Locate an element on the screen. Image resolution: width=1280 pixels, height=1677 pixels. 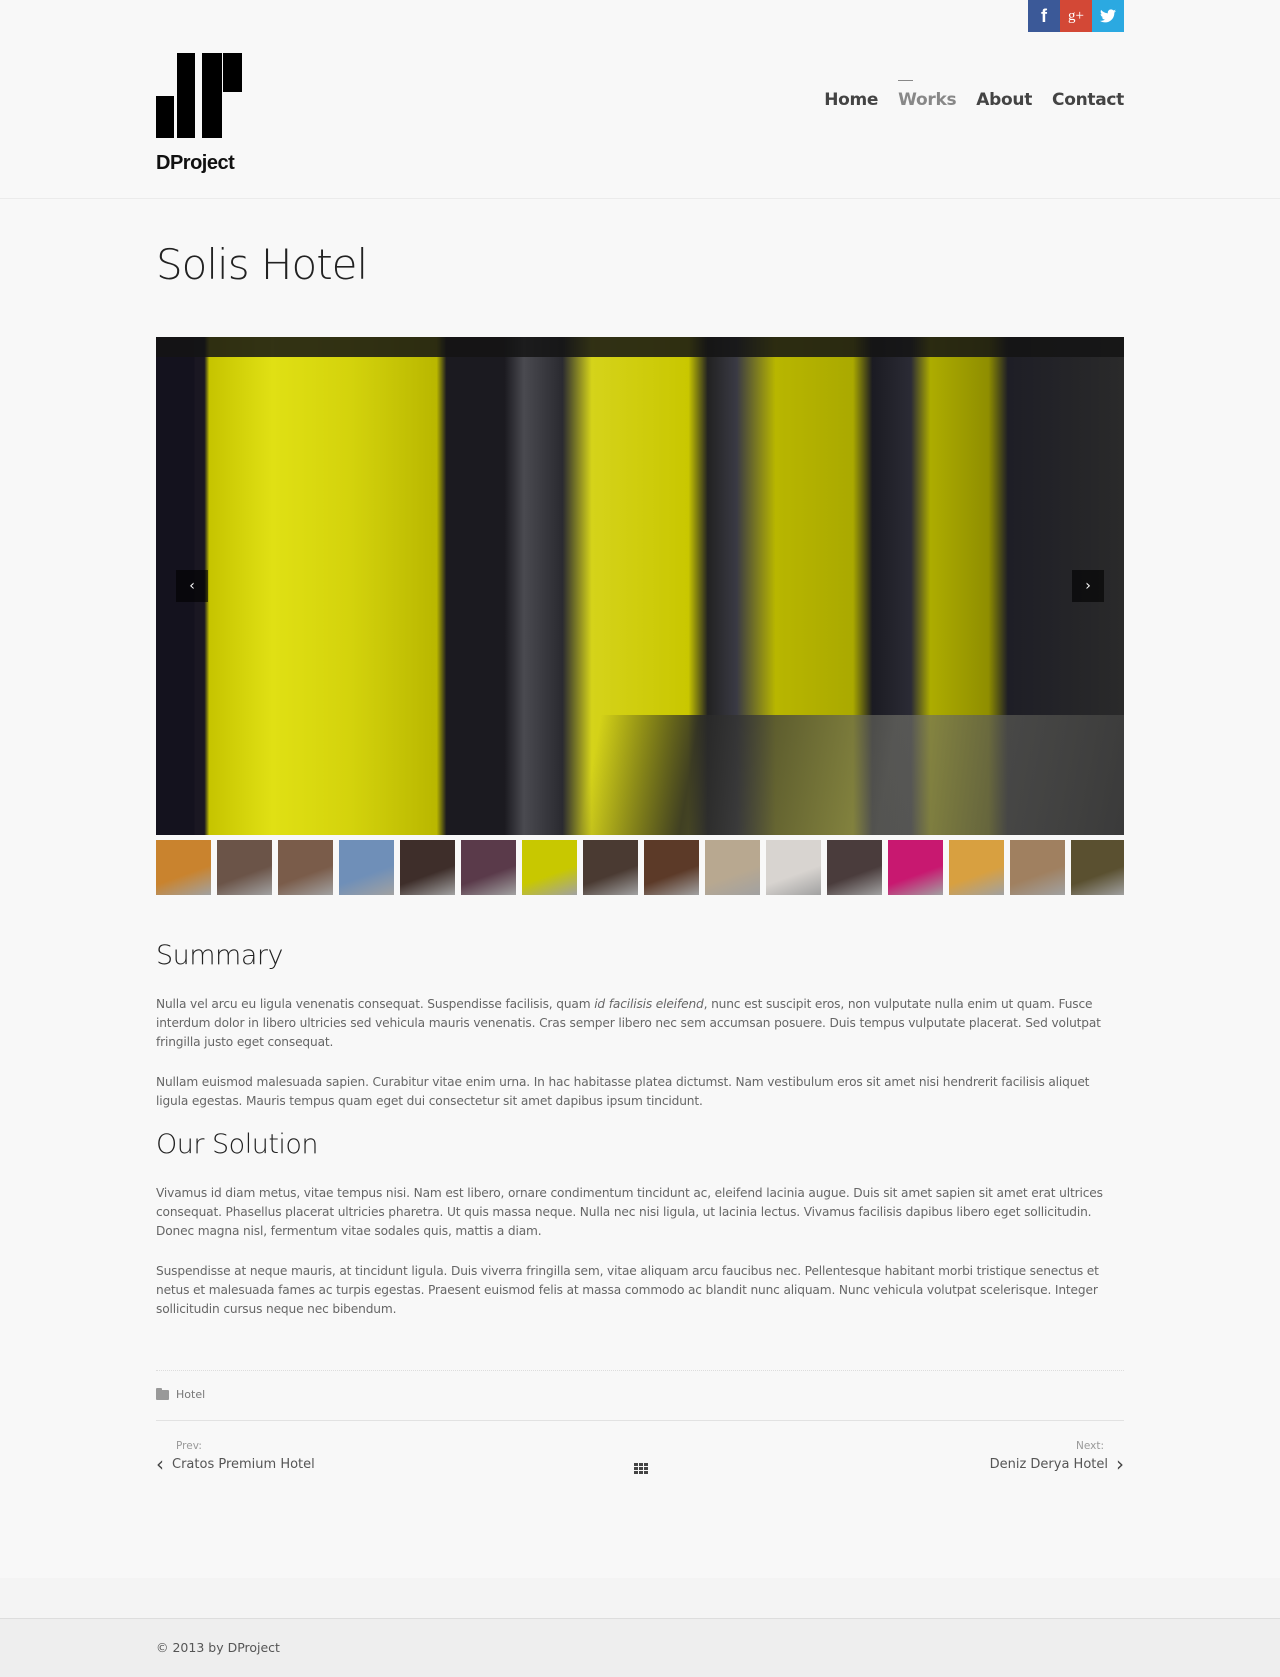
category-link: Hotel is located at coordinates (190, 1394).